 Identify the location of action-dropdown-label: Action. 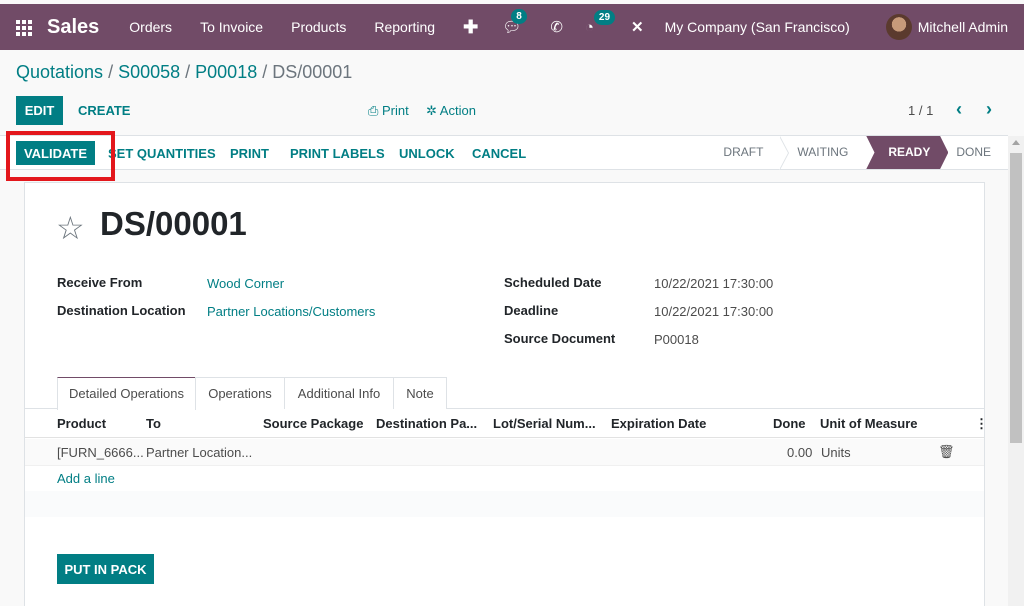
(457, 110).